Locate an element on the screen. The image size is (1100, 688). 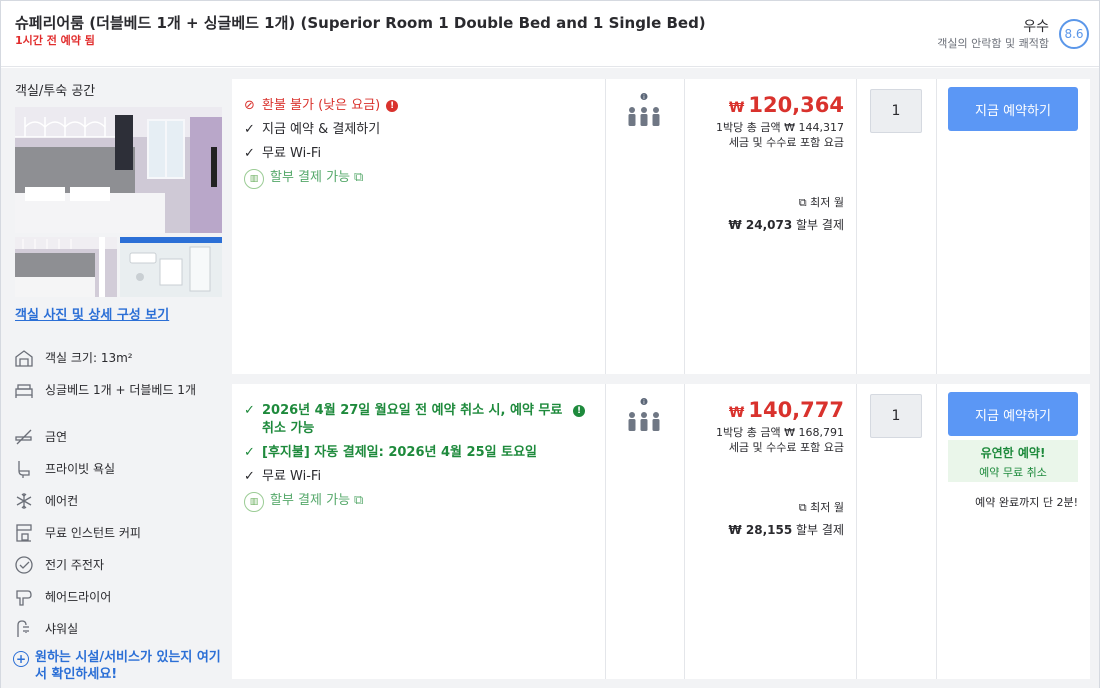
amenity-item: 전기 주전자 is located at coordinates (118, 570).